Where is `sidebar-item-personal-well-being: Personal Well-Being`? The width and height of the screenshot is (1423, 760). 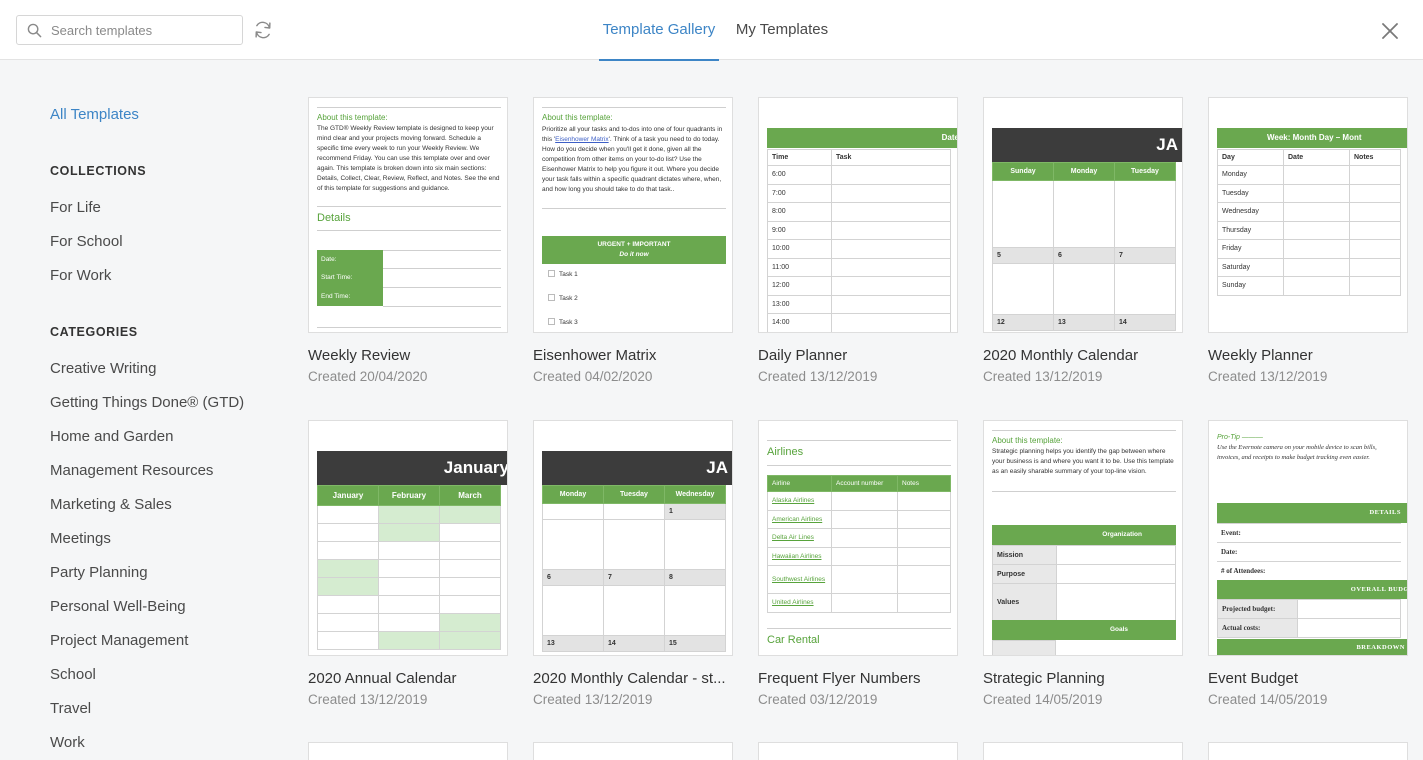 sidebar-item-personal-well-being: Personal Well-Being is located at coordinates (118, 606).